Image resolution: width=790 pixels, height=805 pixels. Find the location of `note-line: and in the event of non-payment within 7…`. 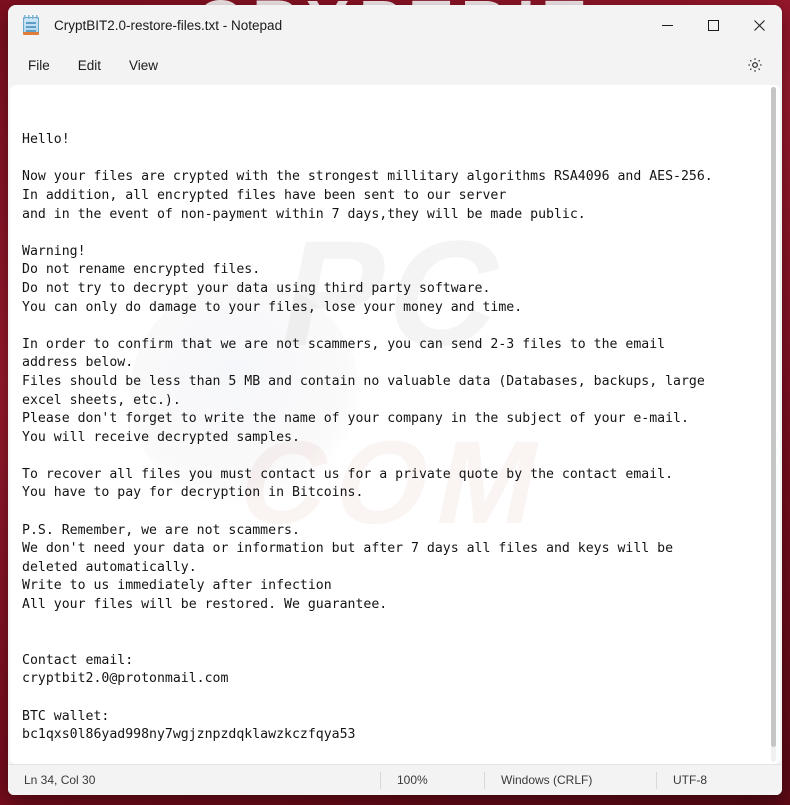

note-line: and in the event of non-payment within 7… is located at coordinates (304, 214).